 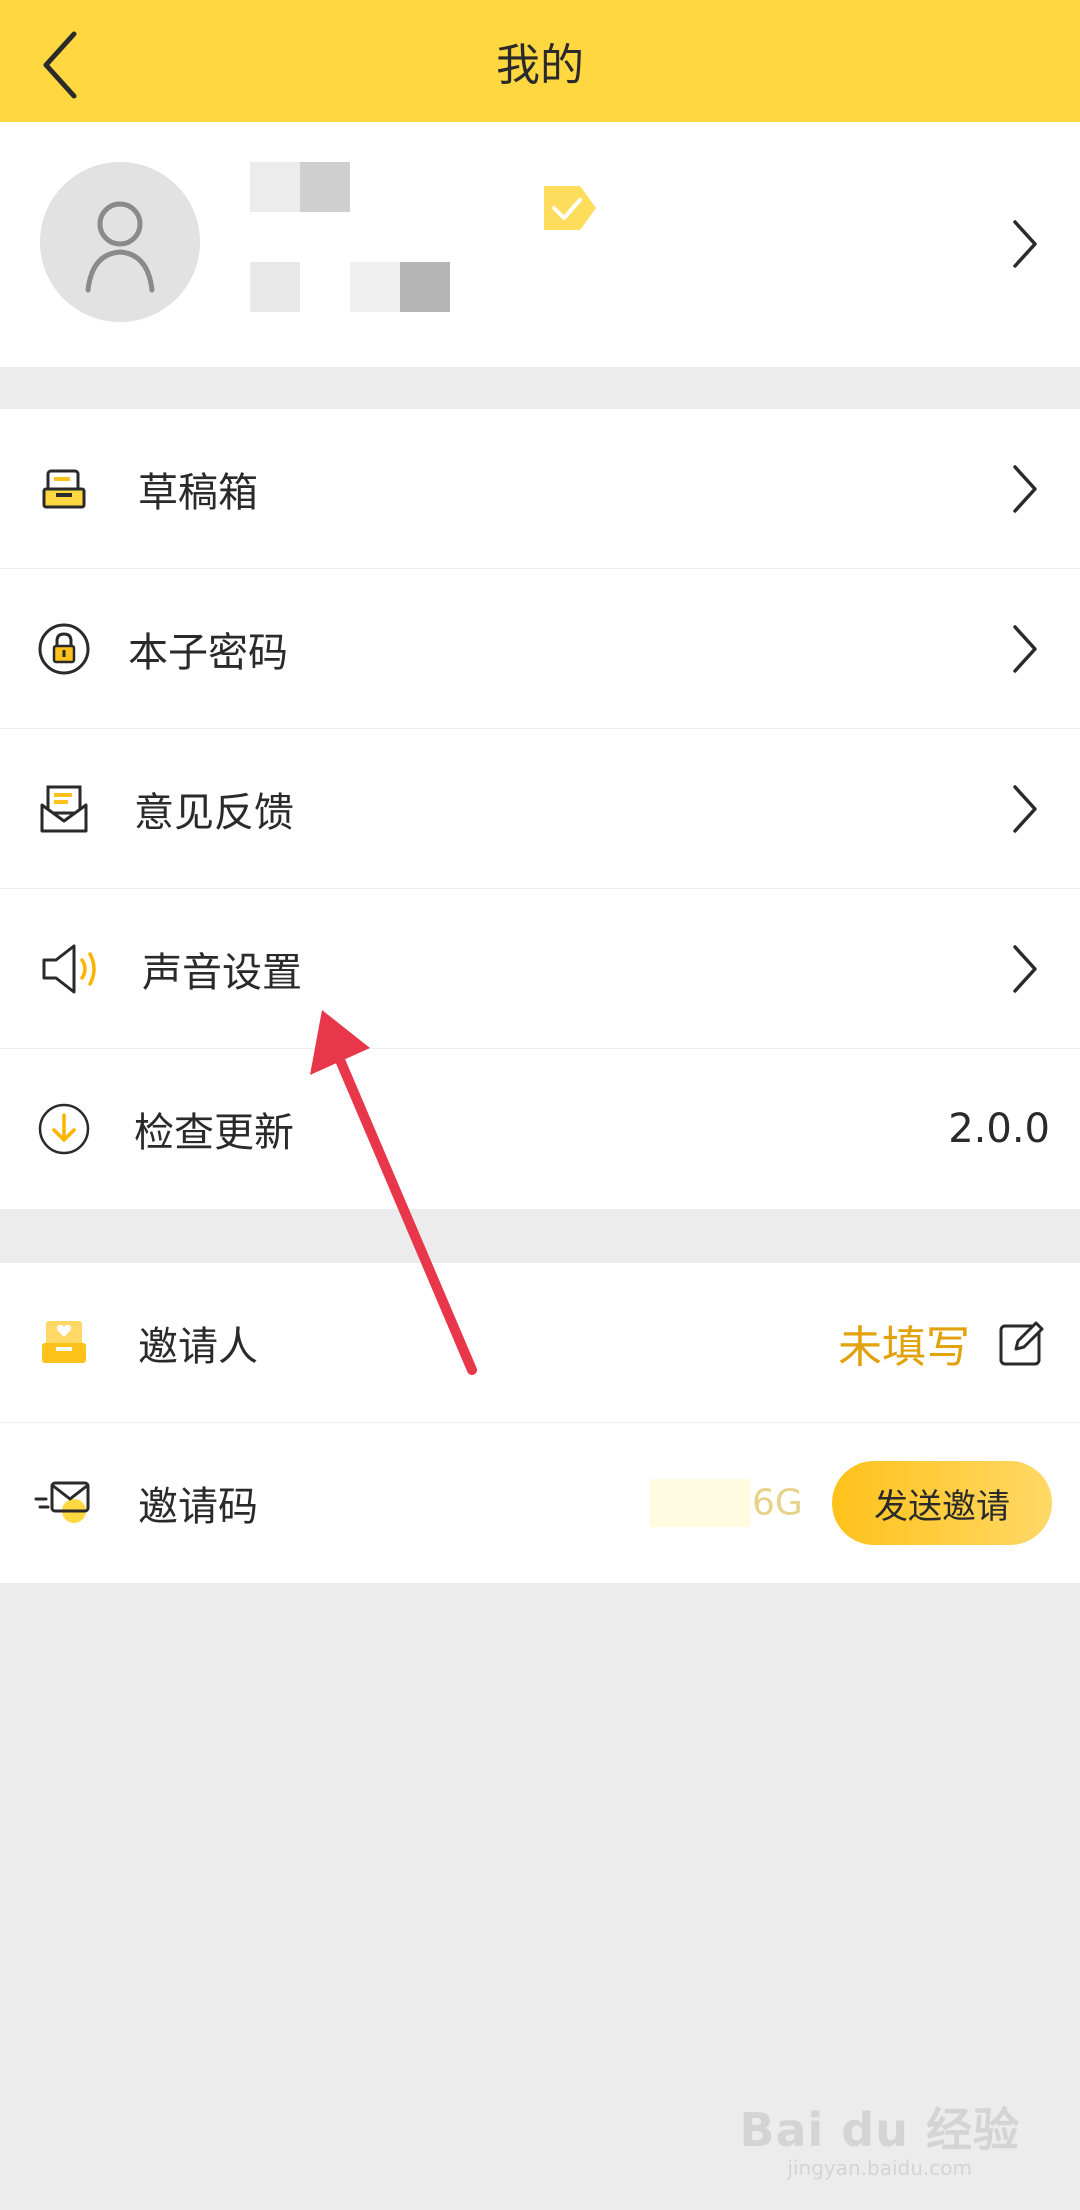 I want to click on invite-code-blurred, so click(x=700, y=1503).